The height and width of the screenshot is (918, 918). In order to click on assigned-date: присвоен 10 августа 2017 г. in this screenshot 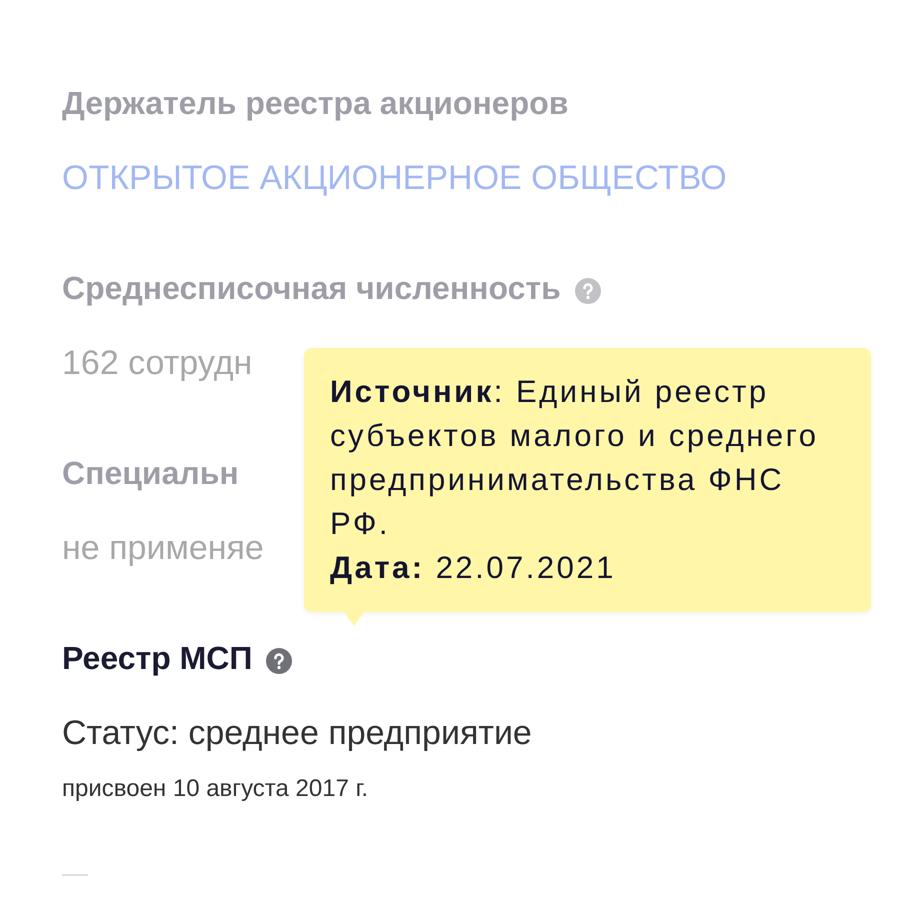, I will do `click(215, 789)`.